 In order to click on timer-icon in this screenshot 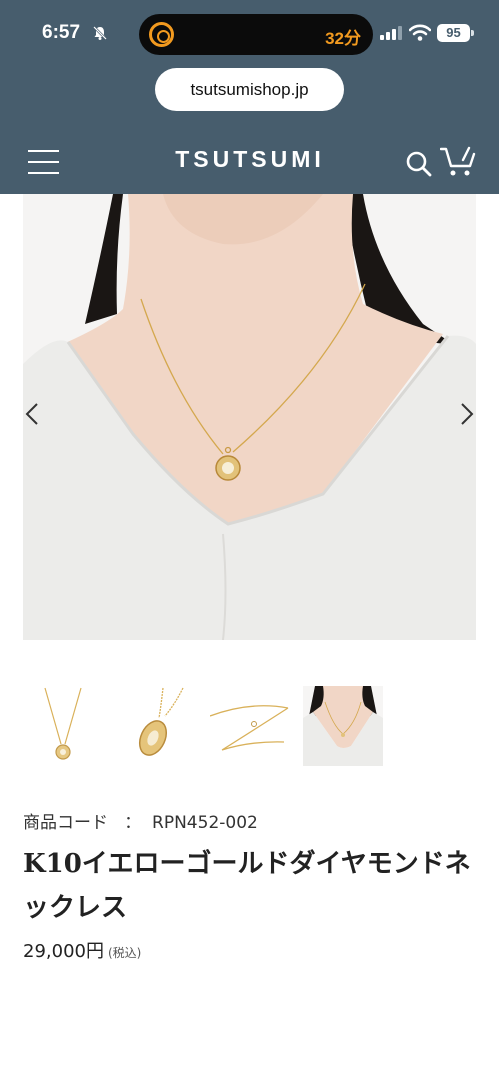, I will do `click(161, 34)`.